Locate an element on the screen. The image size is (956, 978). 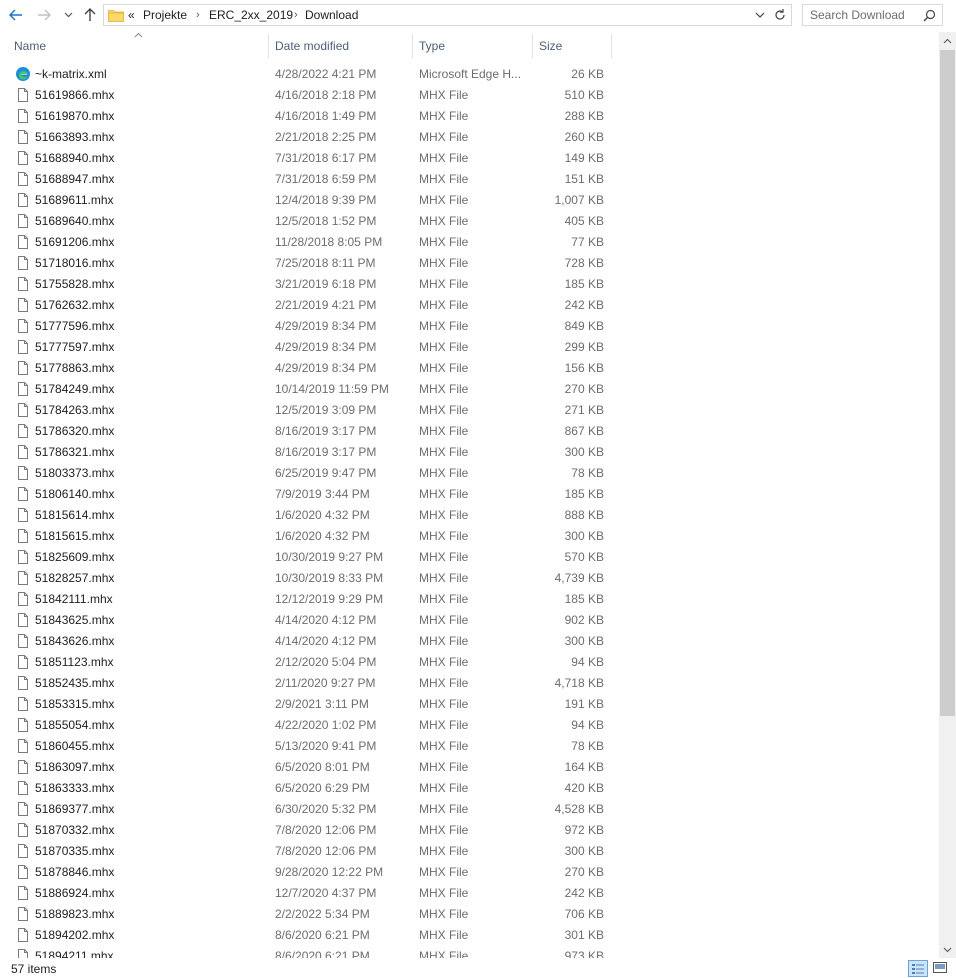
file-size: 242 KB is located at coordinates (584, 305).